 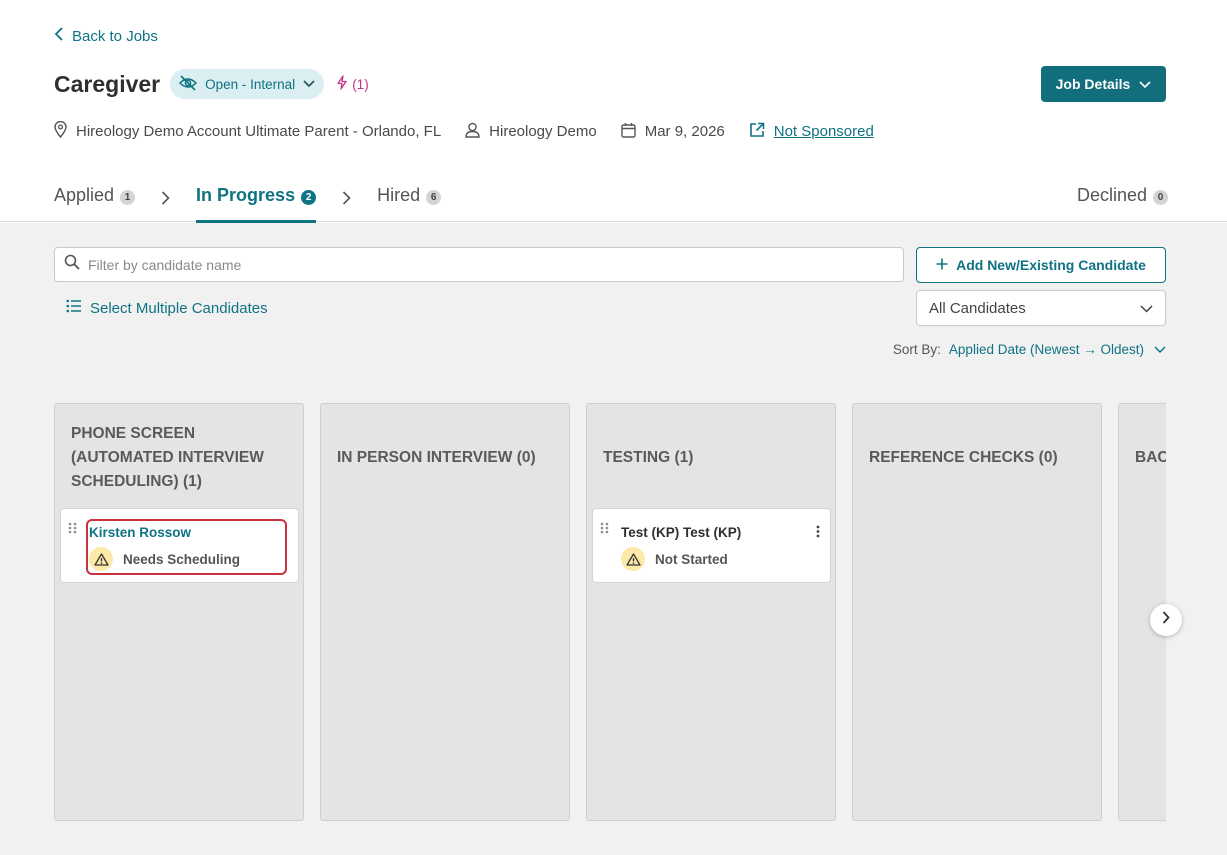 I want to click on candidate-card: Kirsten Rossow Needs Scheduling, so click(x=179, y=545).